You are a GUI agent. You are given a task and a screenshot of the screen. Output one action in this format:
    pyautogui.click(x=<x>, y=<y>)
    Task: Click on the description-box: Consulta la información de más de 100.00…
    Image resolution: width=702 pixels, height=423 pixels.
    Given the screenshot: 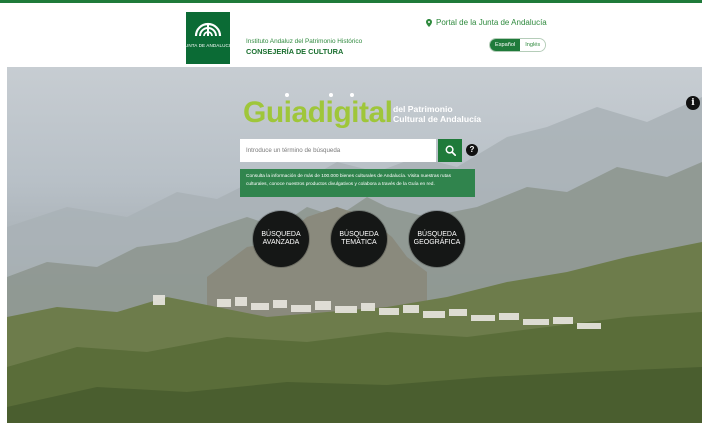 What is the action you would take?
    pyautogui.click(x=357, y=183)
    